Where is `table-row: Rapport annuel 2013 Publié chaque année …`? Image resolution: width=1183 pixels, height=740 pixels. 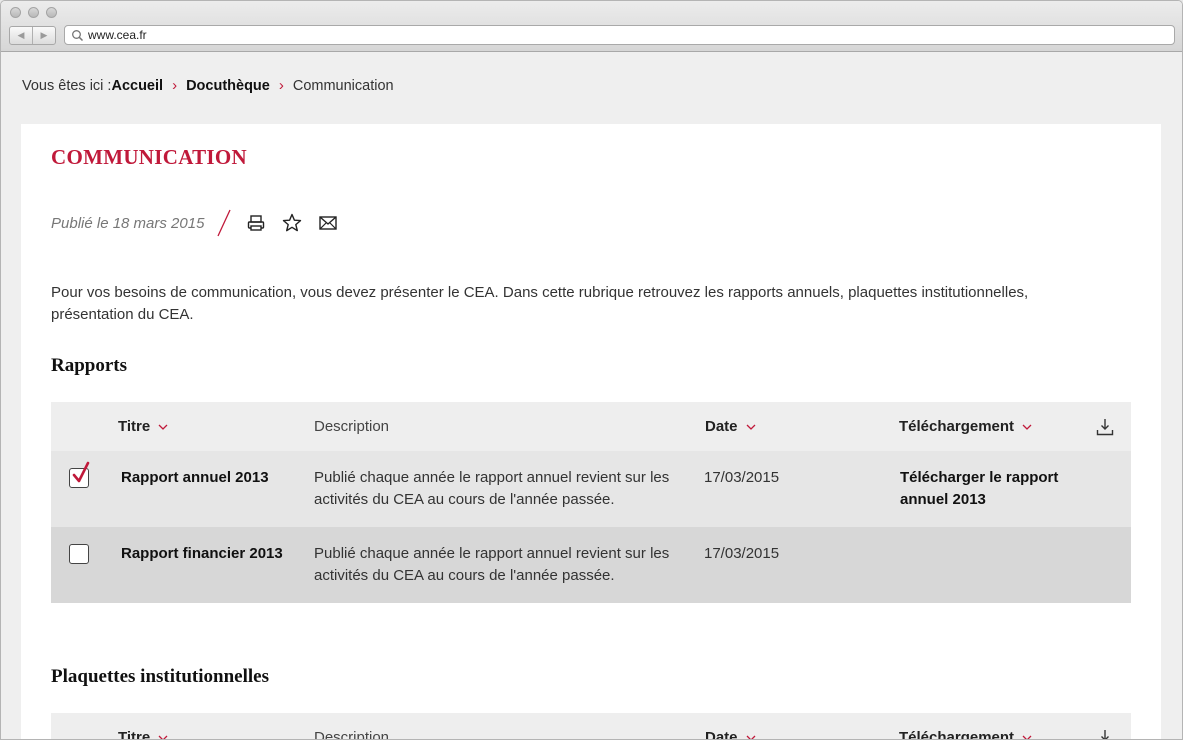
table-row: Rapport annuel 2013 Publié chaque année … is located at coordinates (591, 489).